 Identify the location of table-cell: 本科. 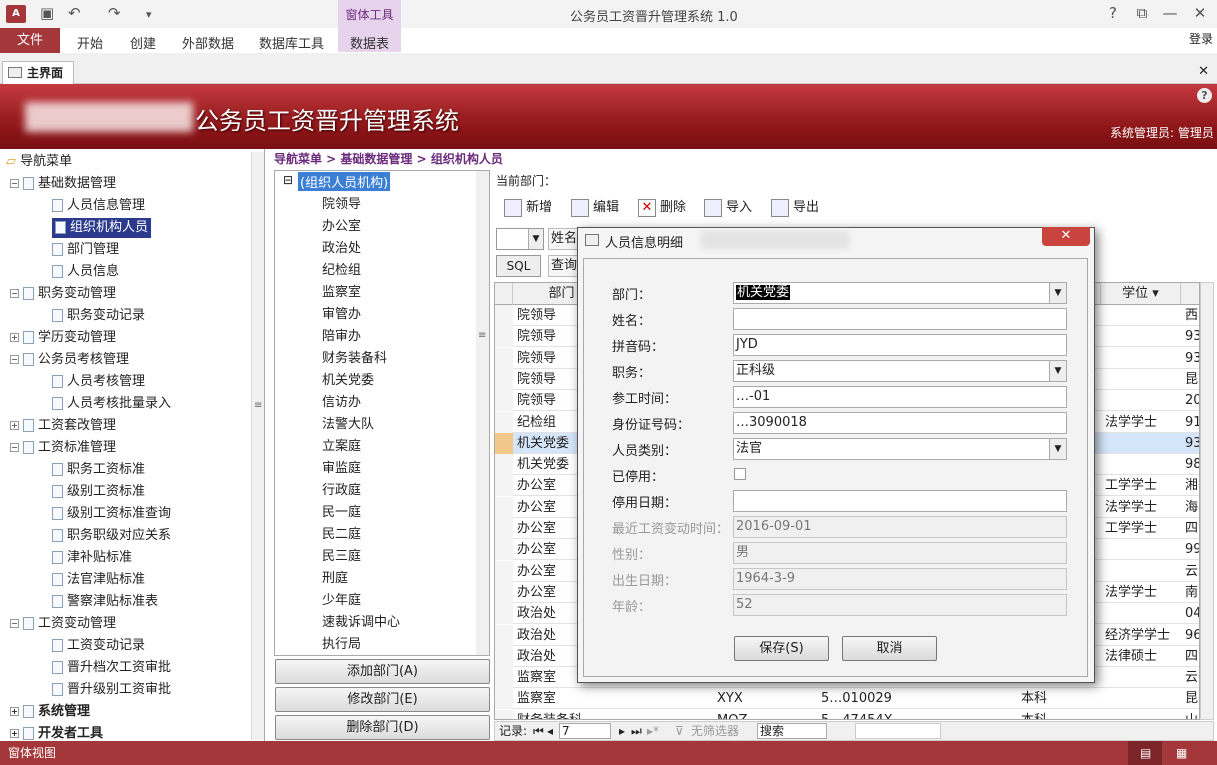
(1061, 714).